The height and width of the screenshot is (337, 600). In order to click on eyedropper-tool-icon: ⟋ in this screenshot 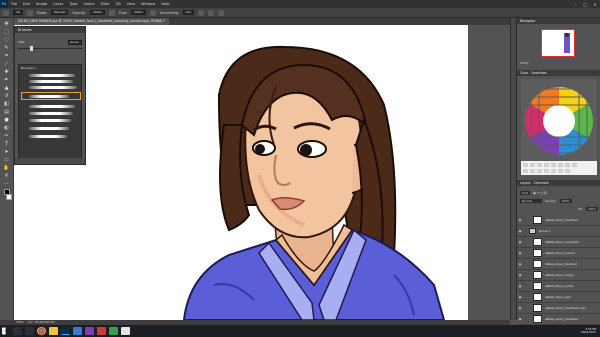, I will do `click(6, 64)`.